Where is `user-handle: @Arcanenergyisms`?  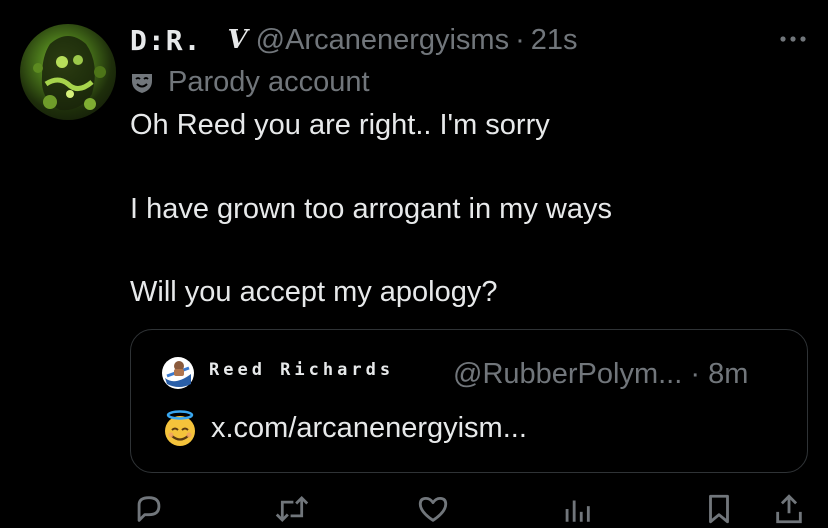 user-handle: @Arcanenergyisms is located at coordinates (382, 40).